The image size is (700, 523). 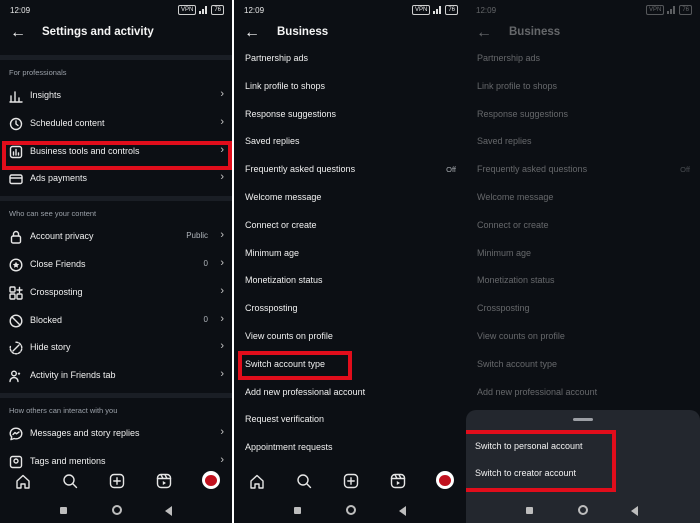 I want to click on settings-item-label: Insights, so click(x=46, y=95).